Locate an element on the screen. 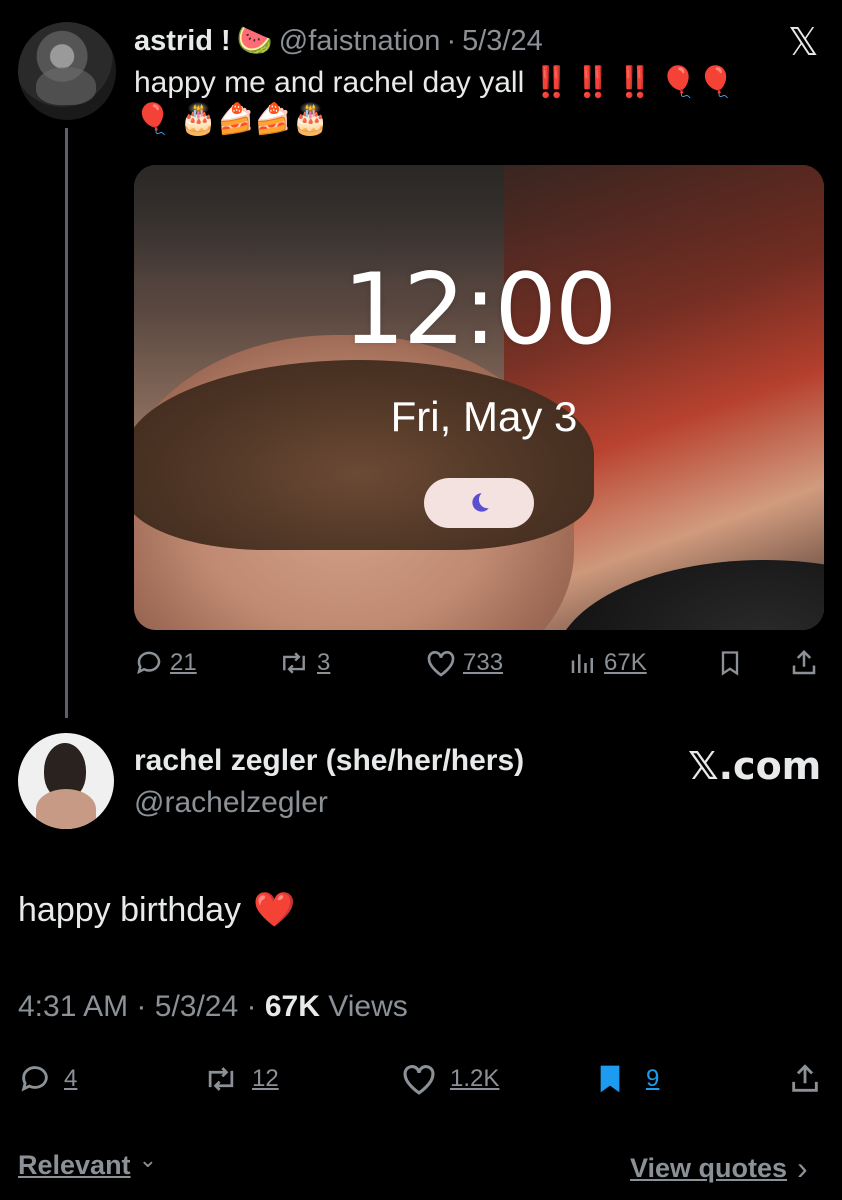 This screenshot has width=842, height=1200. handle: @faistnation is located at coordinates (360, 41).